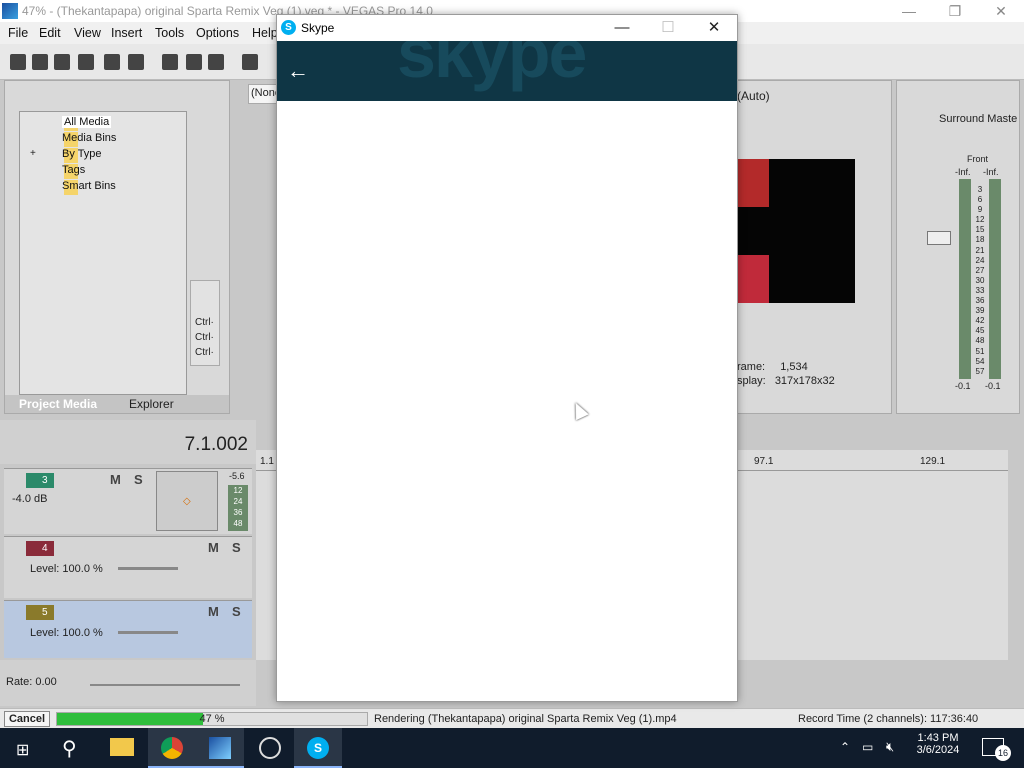 The width and height of the screenshot is (1024, 768). What do you see at coordinates (73, 170) in the screenshot?
I see `tree-tags: Tags` at bounding box center [73, 170].